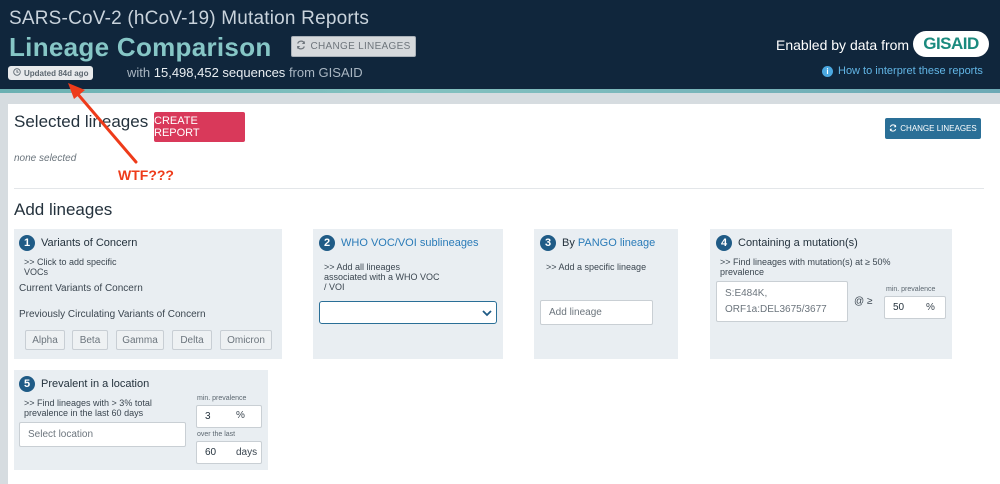  I want to click on location-card-title: Prevalent in a location, so click(95, 384).